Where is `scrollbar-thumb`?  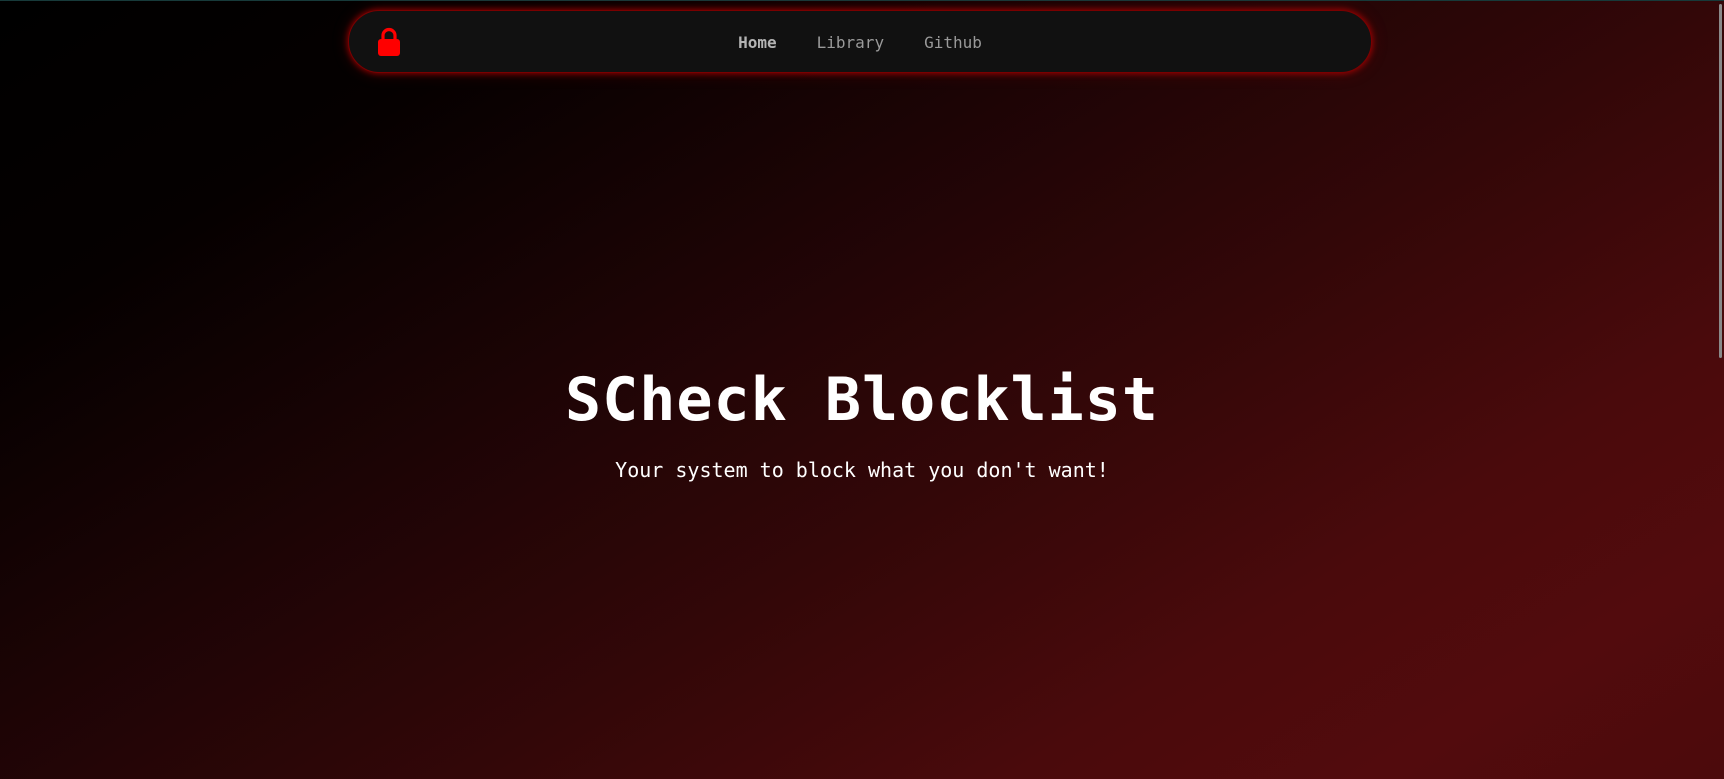
scrollbar-thumb is located at coordinates (1720, 181).